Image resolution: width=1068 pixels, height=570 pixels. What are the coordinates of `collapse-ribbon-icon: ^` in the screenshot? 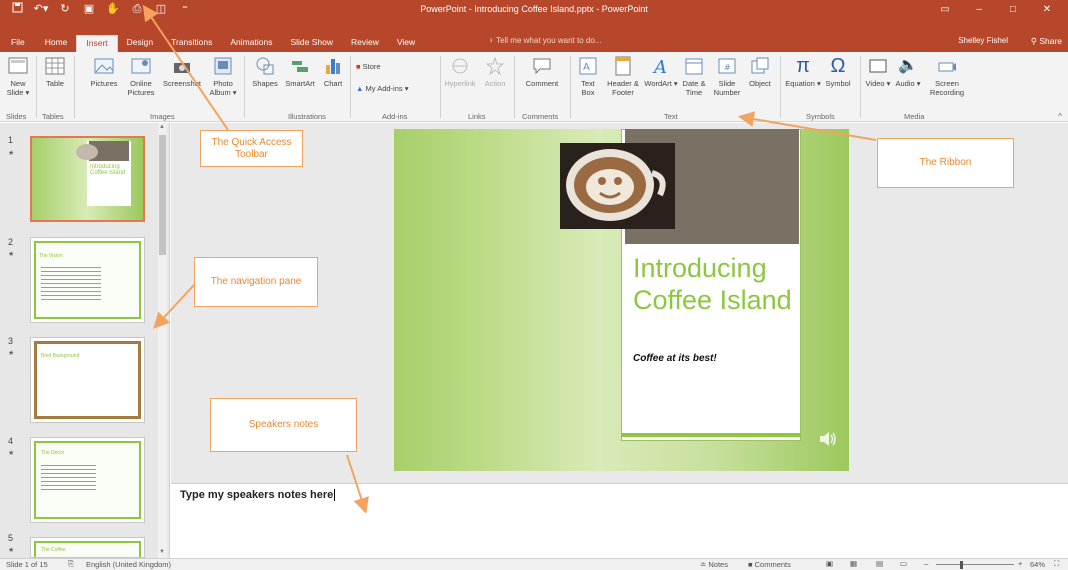 It's located at (1060, 116).